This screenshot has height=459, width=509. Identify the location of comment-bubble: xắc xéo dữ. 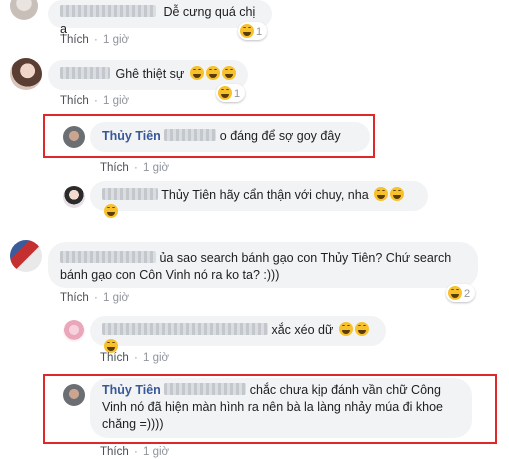
(238, 334).